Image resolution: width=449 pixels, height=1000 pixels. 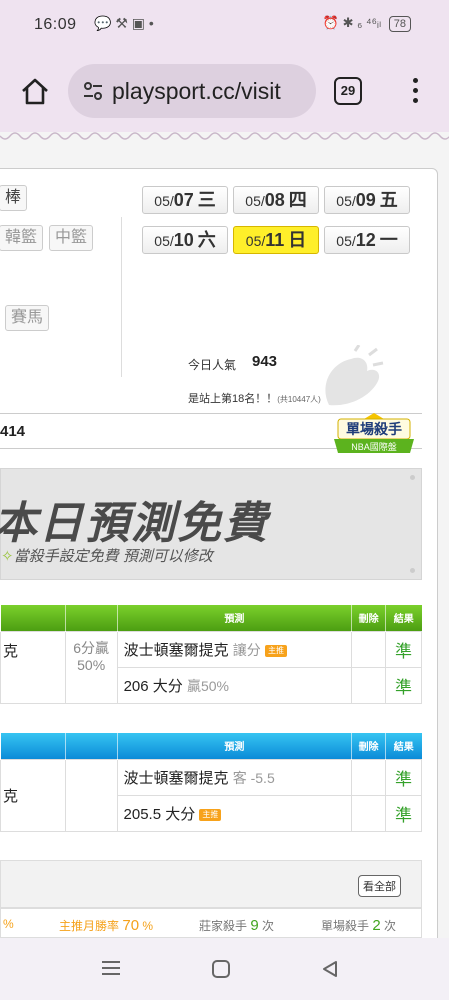 I want to click on single-game-killer-badge: 單場殺手 NBA國際盤, so click(x=374, y=433).